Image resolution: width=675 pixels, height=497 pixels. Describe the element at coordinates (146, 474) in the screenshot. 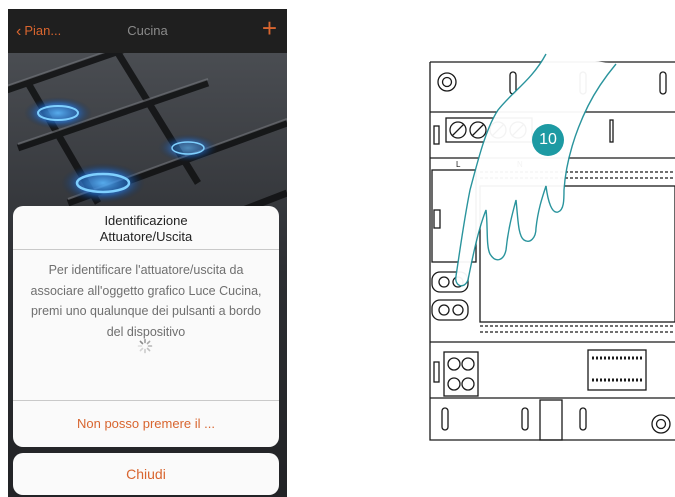

I see `close-button: Chiudi` at that location.